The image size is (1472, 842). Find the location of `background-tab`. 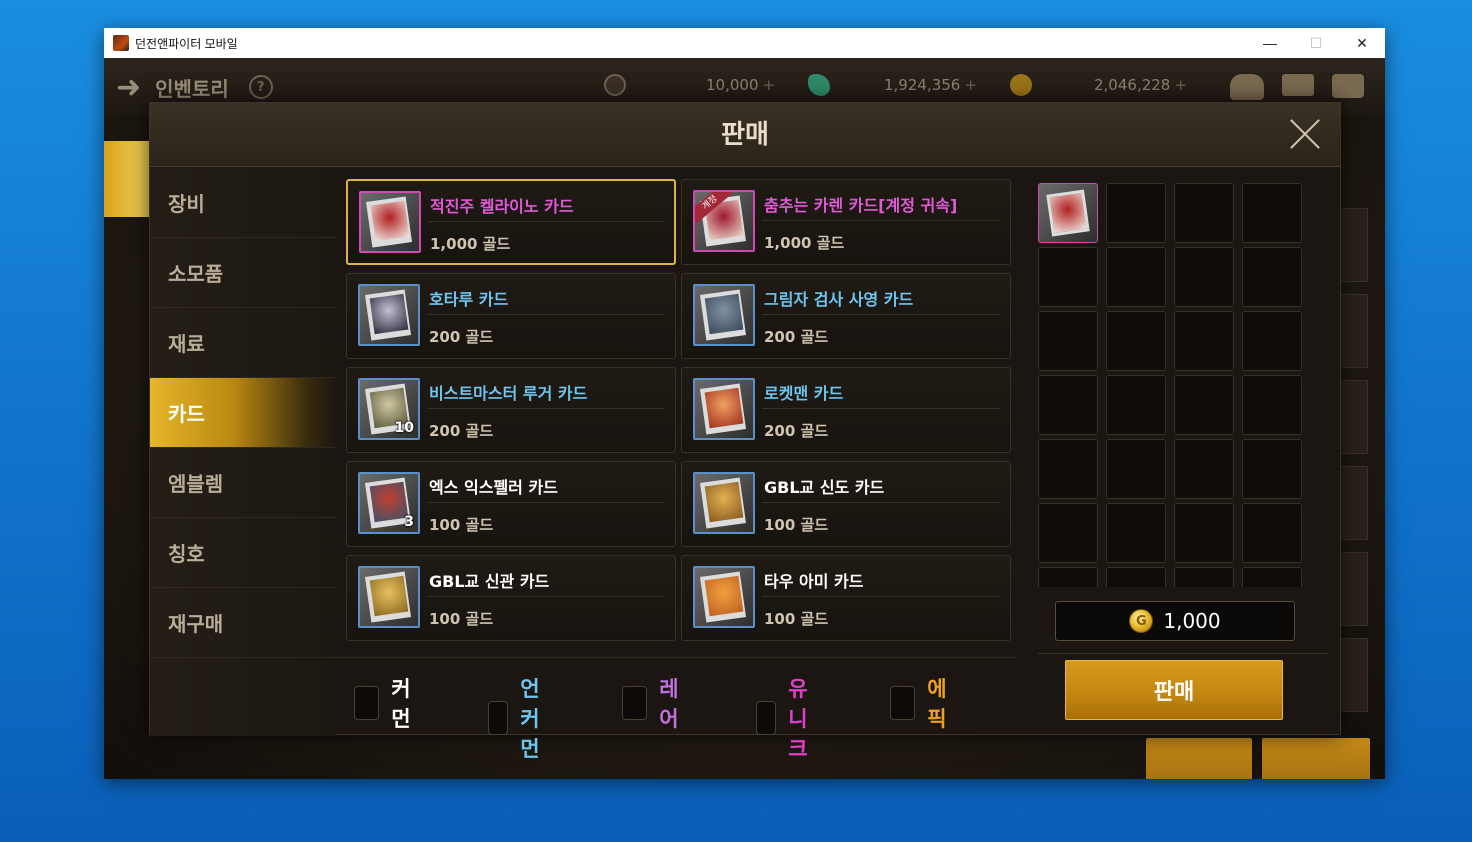

background-tab is located at coordinates (126, 179).